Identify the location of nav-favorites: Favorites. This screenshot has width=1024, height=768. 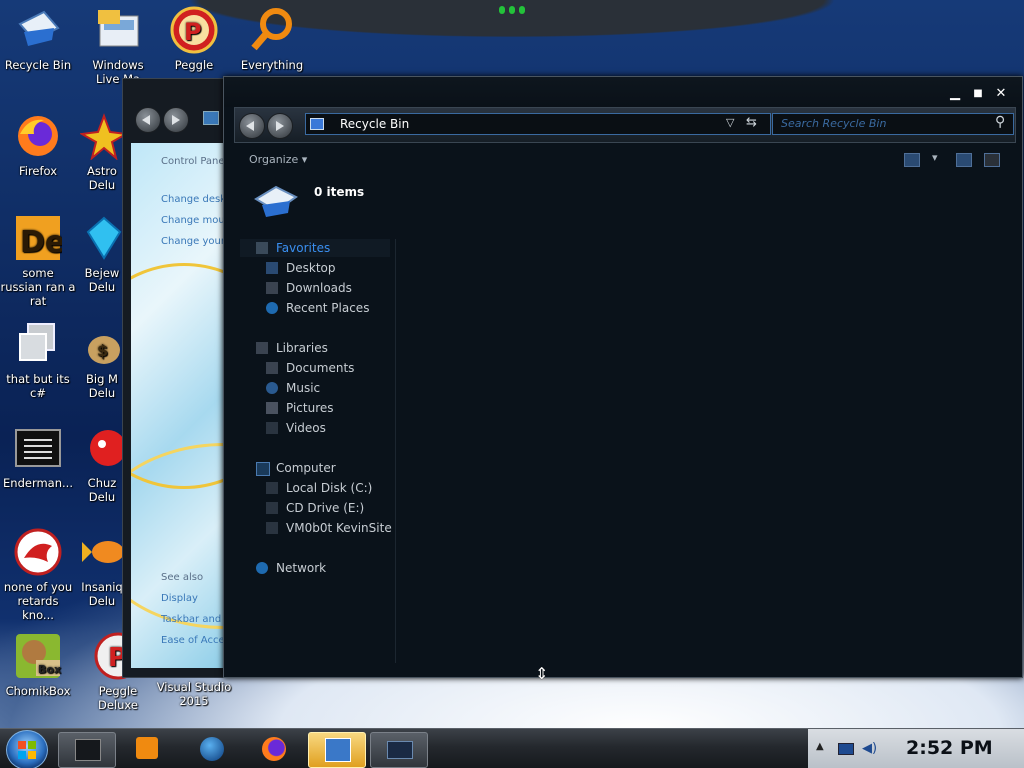
(315, 248).